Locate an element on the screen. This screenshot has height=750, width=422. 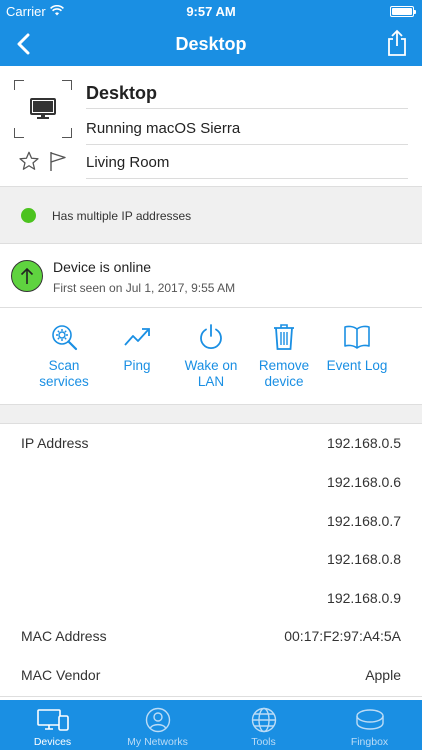
user-icon is located at coordinates (158, 720).